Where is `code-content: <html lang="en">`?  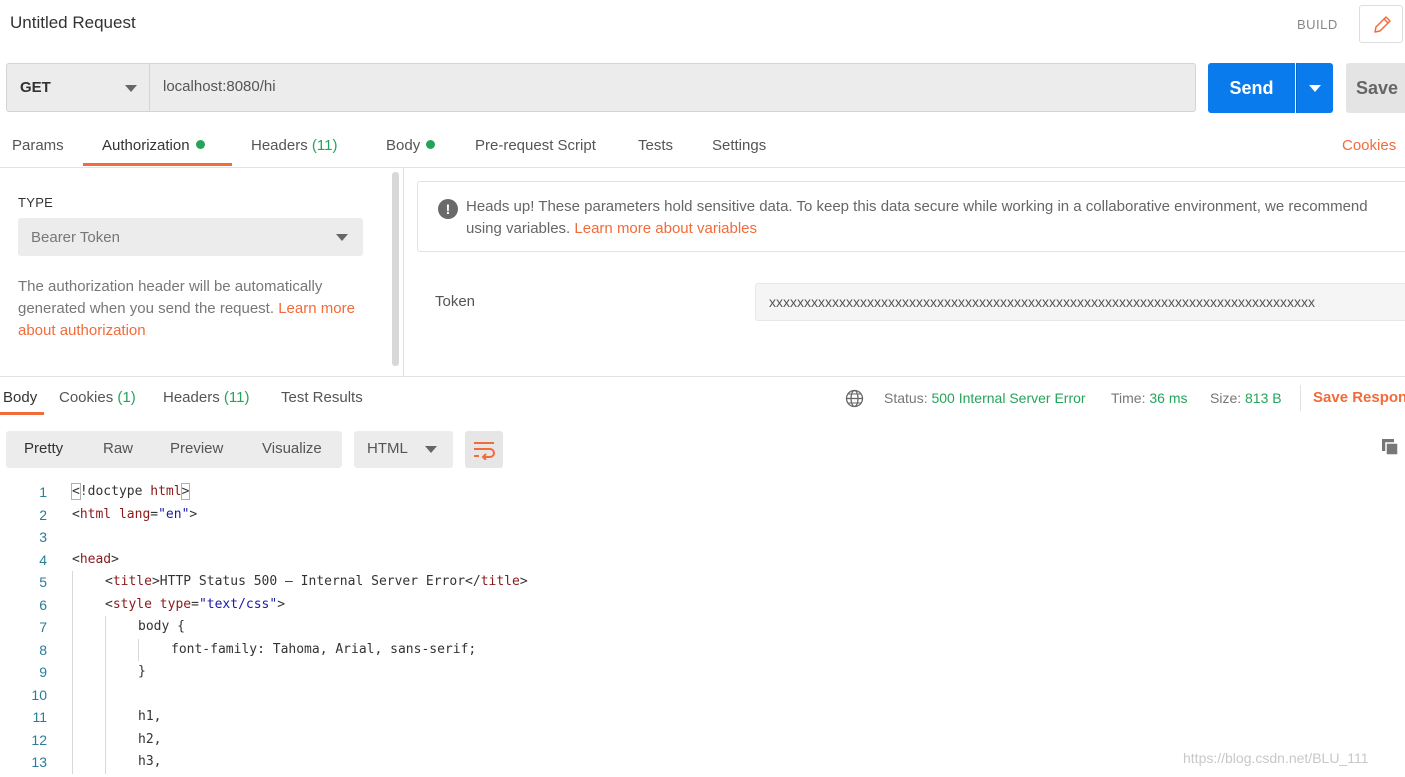
code-content: <html lang="en"> is located at coordinates (135, 514).